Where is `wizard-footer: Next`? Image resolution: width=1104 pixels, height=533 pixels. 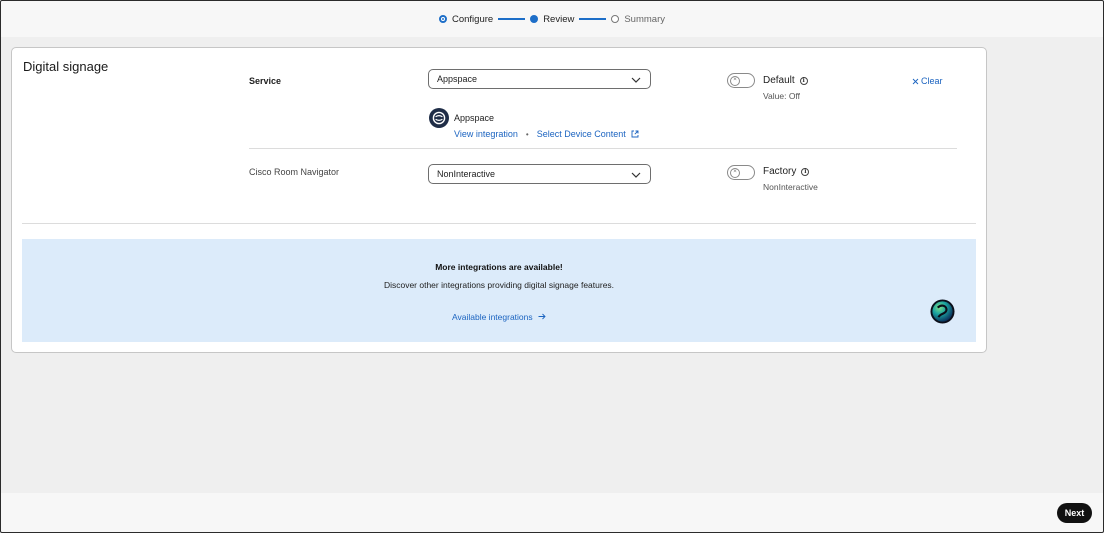 wizard-footer: Next is located at coordinates (552, 512).